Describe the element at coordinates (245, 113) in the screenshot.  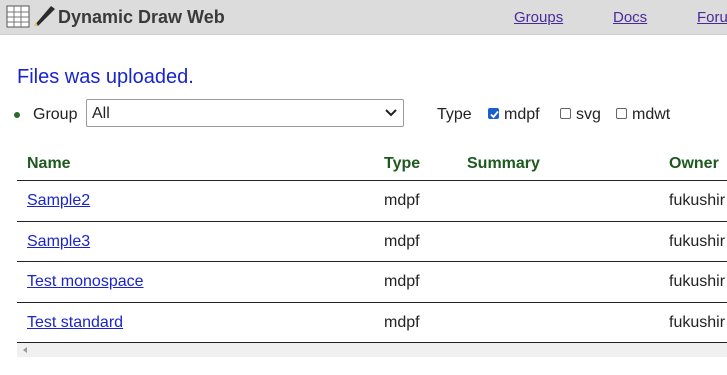
I see `group-select: All` at that location.